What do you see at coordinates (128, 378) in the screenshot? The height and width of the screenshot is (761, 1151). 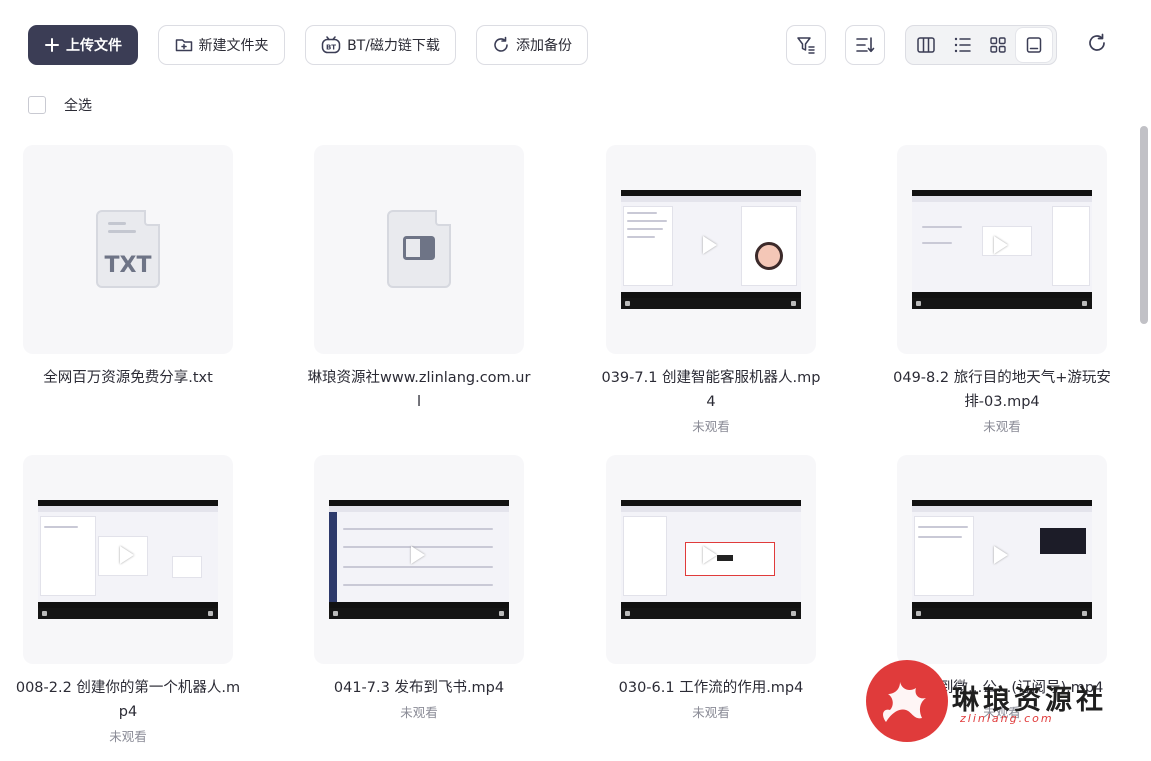 I see `file-name: 全网百万资源免费分享.txt` at bounding box center [128, 378].